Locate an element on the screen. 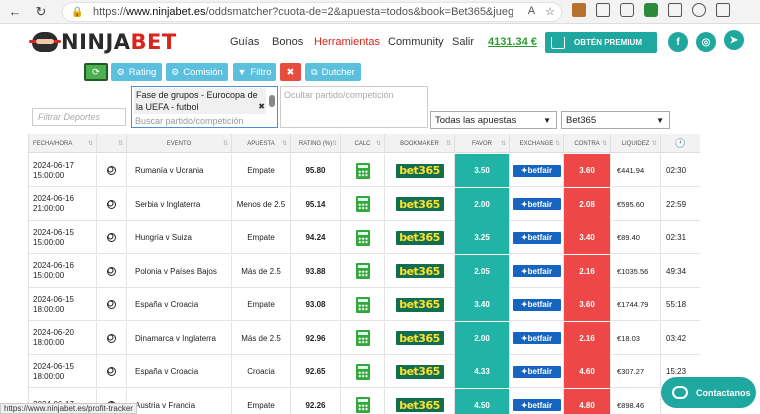 The width and height of the screenshot is (760, 414). cell-tiempo: 02:30 is located at coordinates (680, 170).